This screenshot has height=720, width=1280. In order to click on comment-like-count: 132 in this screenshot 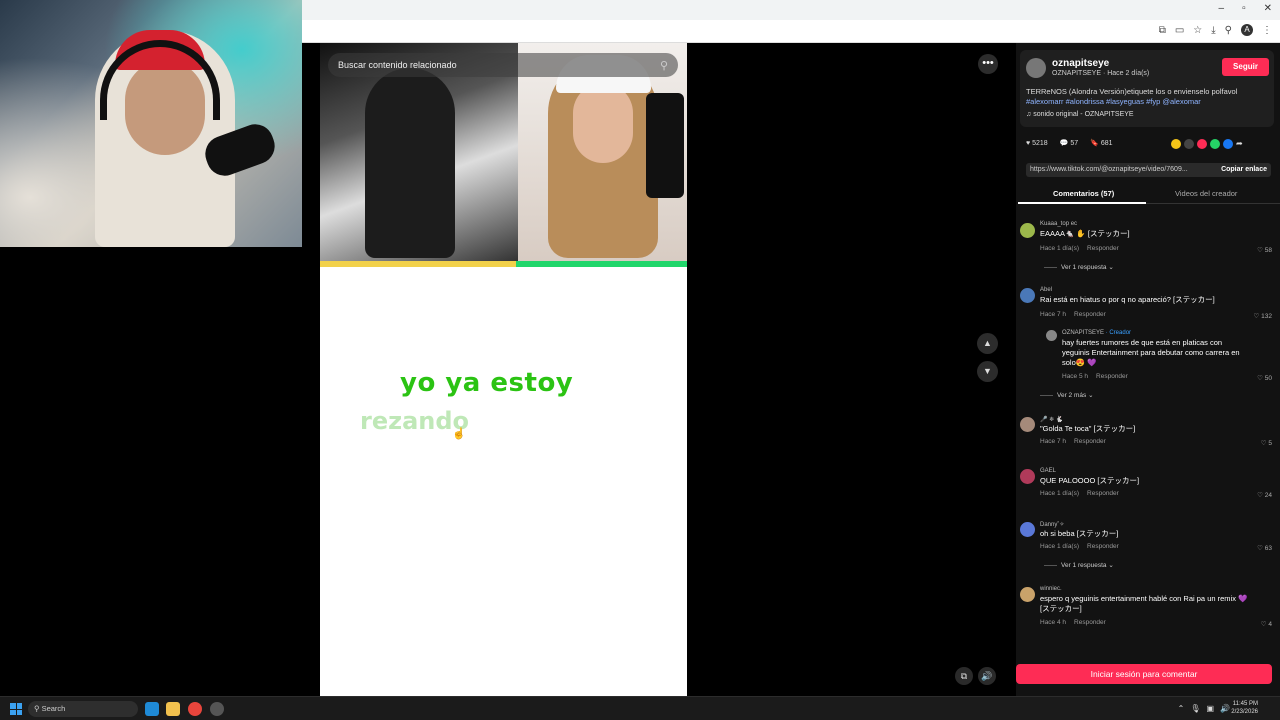, I will do `click(1266, 316)`.